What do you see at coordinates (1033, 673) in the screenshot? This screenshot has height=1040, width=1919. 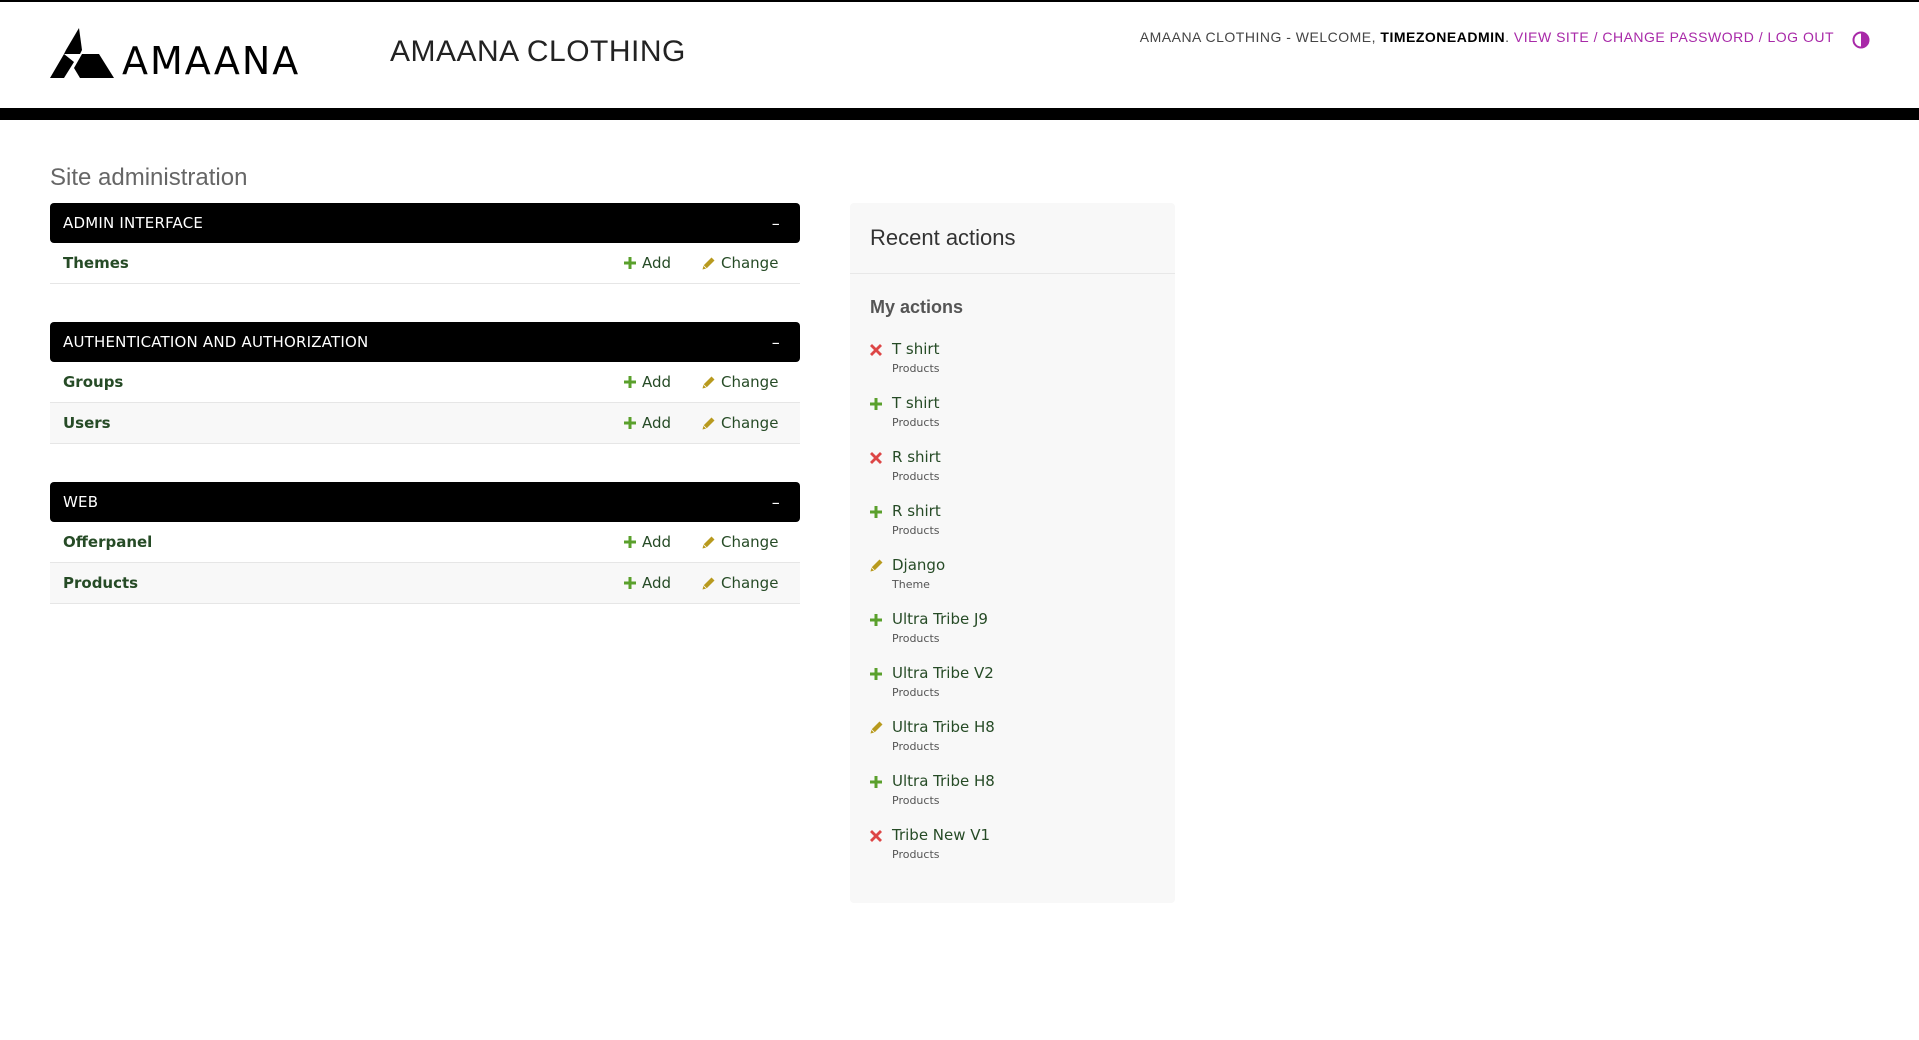 I see `recent-action-link: Ultra Tribe V2` at bounding box center [1033, 673].